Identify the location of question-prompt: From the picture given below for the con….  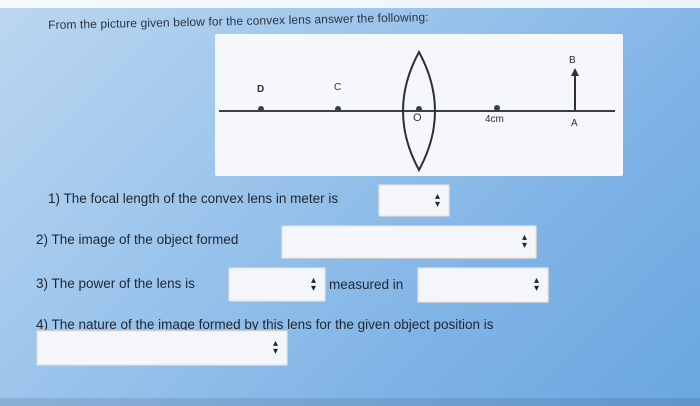
(238, 21).